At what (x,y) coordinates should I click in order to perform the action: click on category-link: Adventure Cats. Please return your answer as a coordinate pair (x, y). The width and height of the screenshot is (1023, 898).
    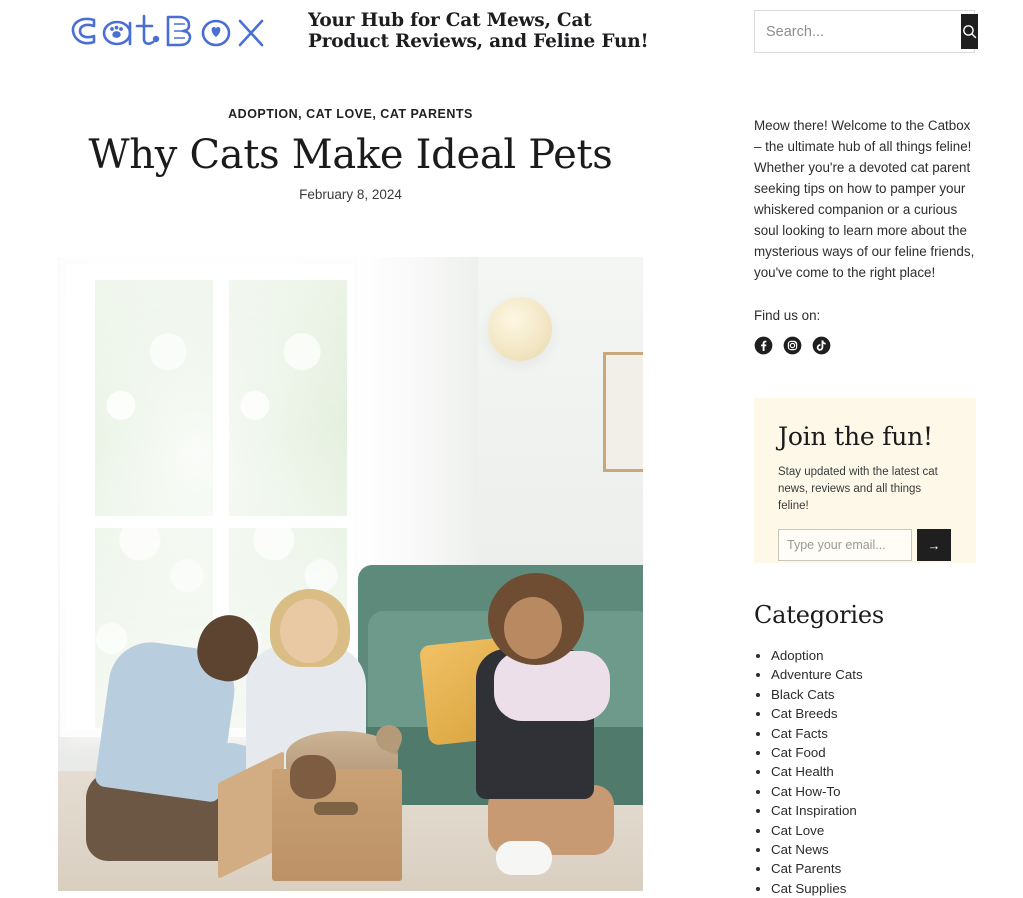
    Looking at the image, I should click on (817, 674).